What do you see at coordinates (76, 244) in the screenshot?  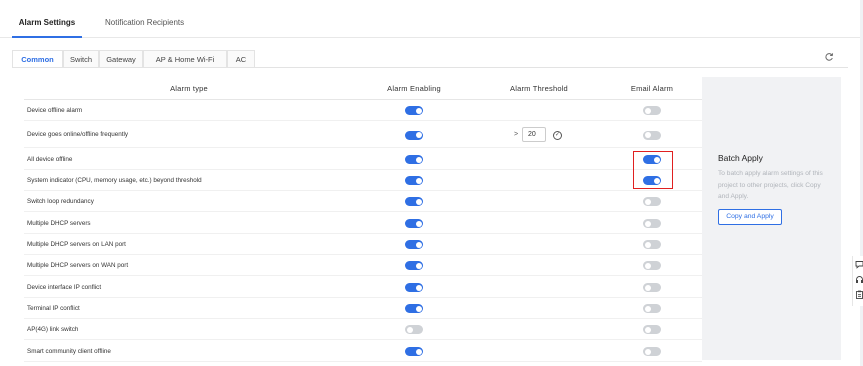 I see `alarm-type-label: Multiple DHCP servers on LAN port` at bounding box center [76, 244].